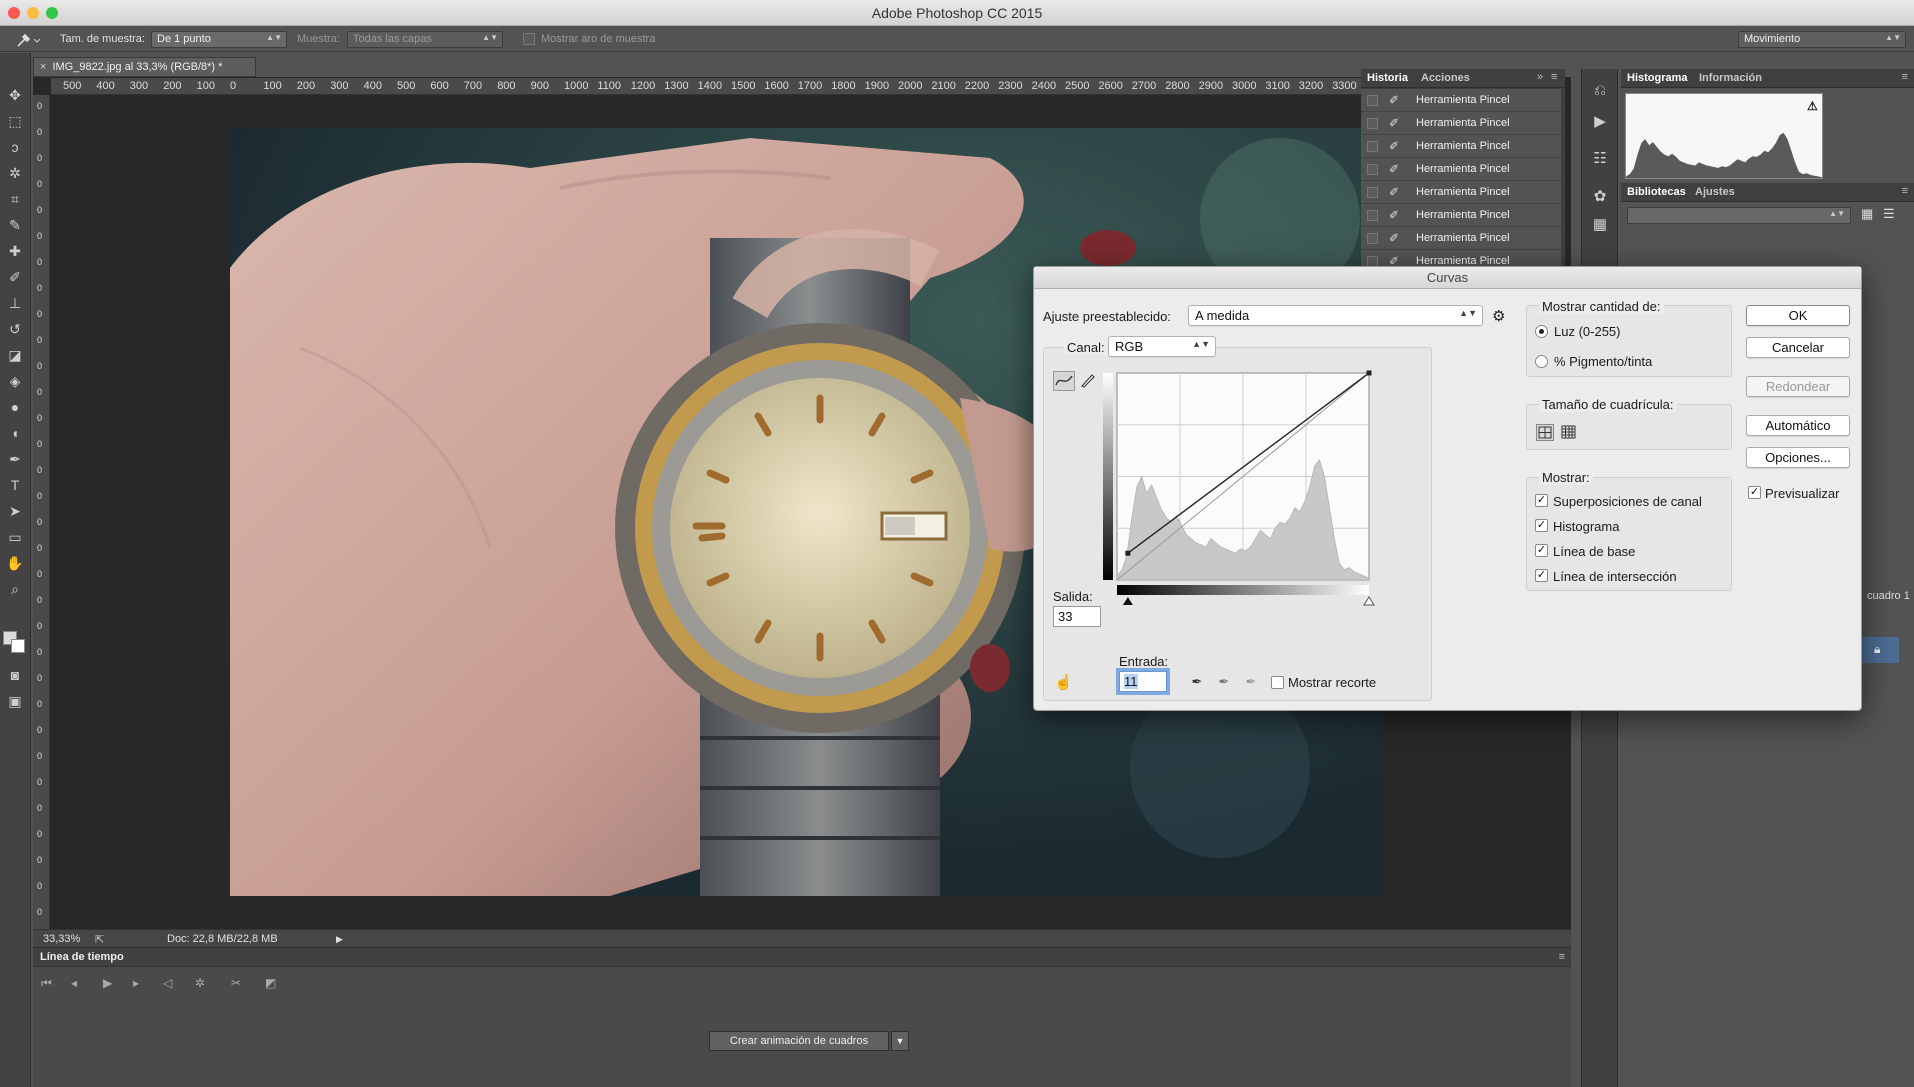  Describe the element at coordinates (1445, 78) in the screenshot. I see `tab-actions: Acciones` at that location.